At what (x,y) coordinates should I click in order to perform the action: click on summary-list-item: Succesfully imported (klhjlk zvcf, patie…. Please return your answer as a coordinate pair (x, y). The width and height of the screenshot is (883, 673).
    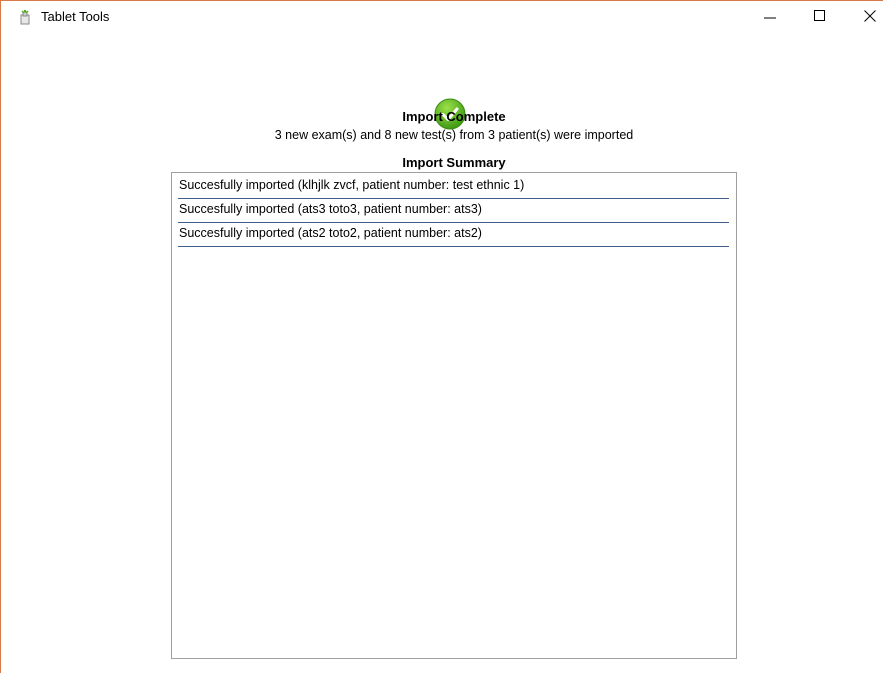
    Looking at the image, I should click on (453, 187).